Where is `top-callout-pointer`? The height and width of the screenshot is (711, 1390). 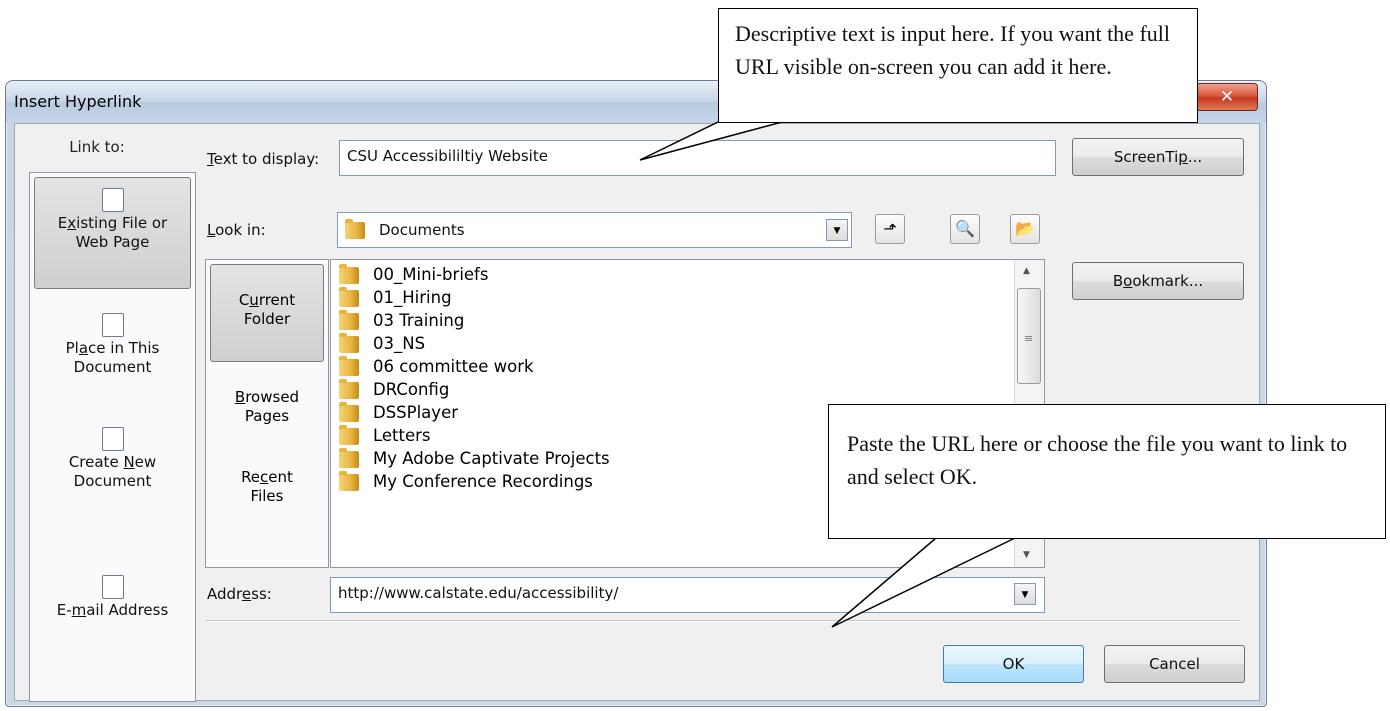 top-callout-pointer is located at coordinates (711, 141).